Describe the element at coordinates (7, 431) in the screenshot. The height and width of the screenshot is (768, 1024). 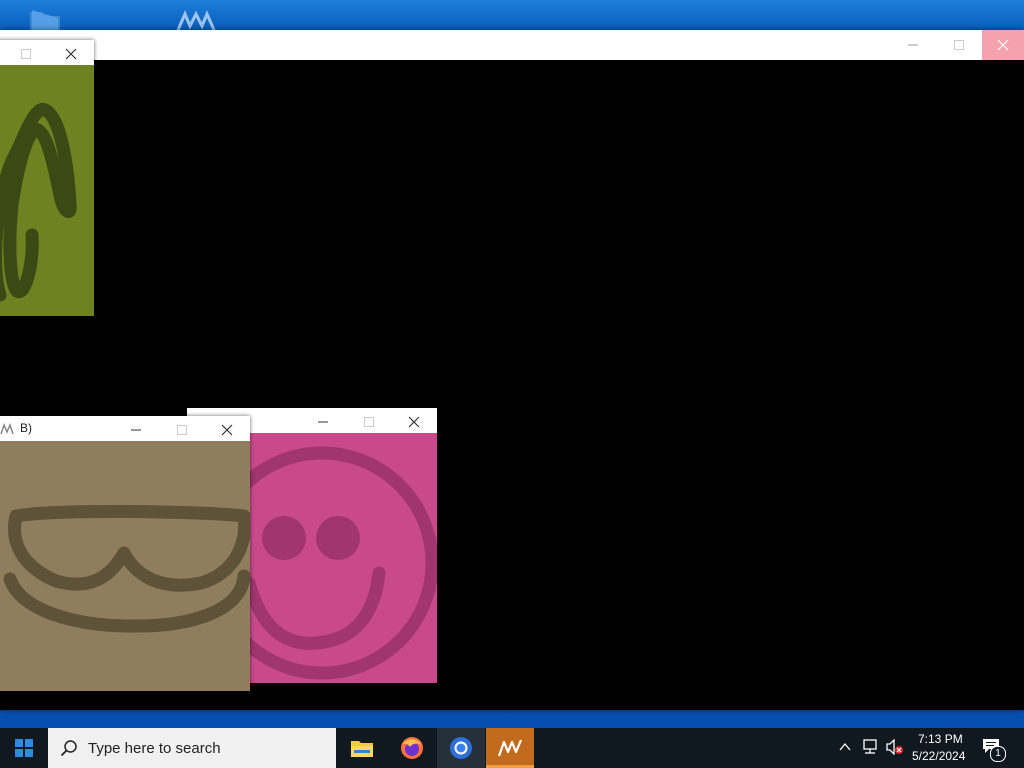
I see `app-wave-icon` at that location.